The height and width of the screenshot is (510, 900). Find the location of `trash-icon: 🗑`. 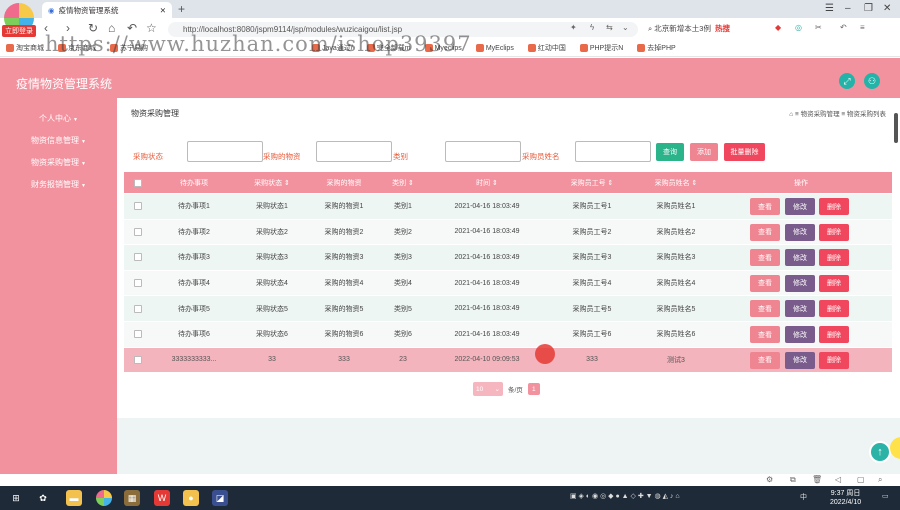

trash-icon: 🗑 is located at coordinates (817, 479).